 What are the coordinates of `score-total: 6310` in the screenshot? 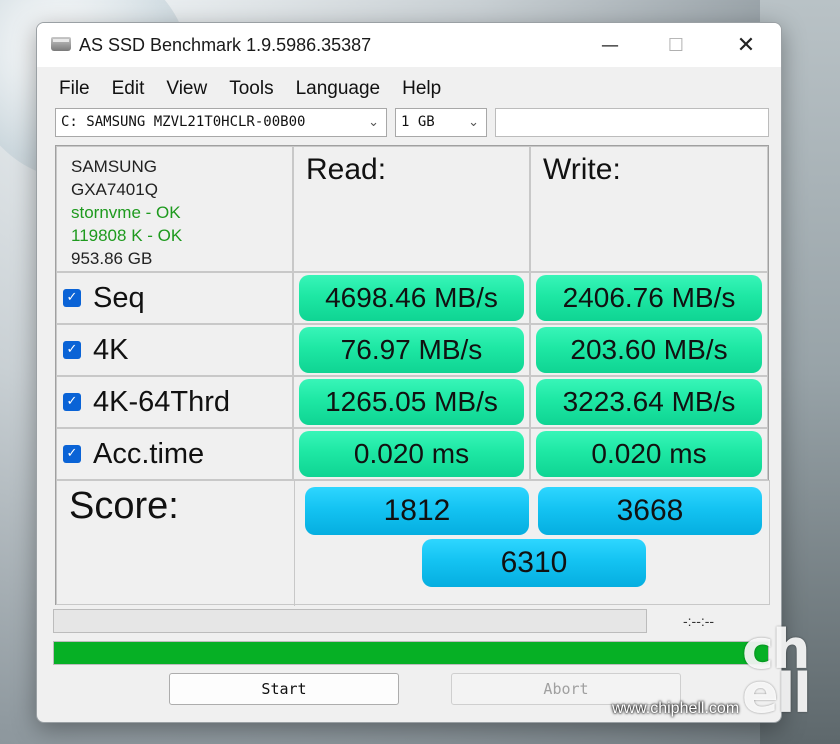 It's located at (534, 563).